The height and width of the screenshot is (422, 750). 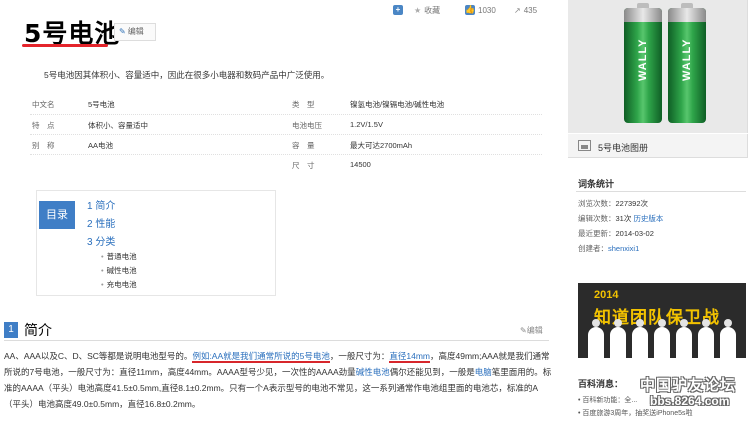 What do you see at coordinates (276, 340) in the screenshot?
I see `section-divider` at bounding box center [276, 340].